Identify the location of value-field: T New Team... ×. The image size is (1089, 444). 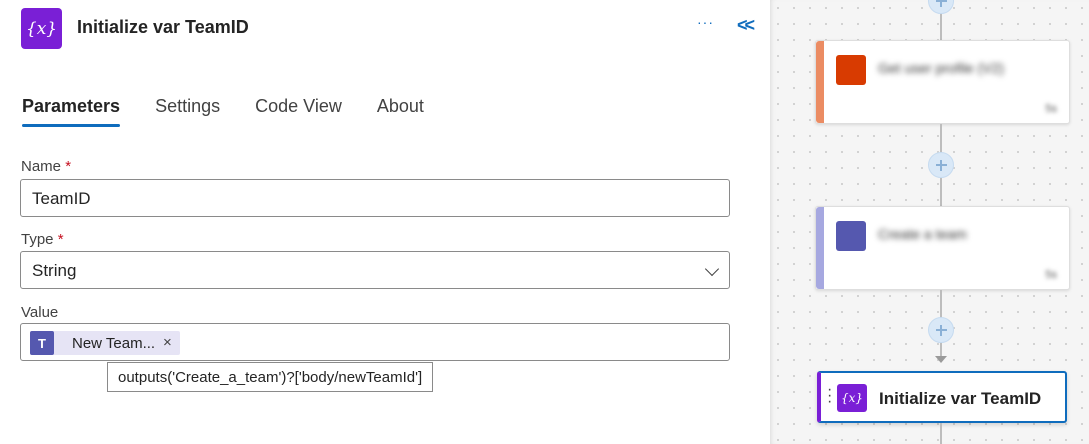
(375, 342).